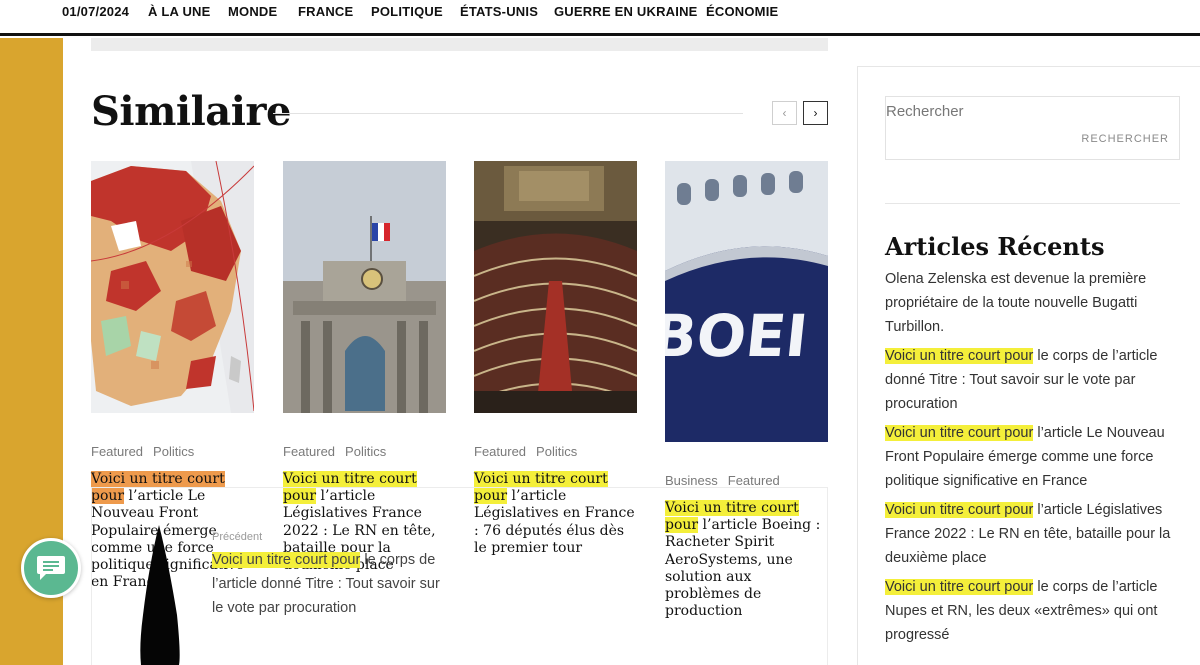  What do you see at coordinates (252, 11) in the screenshot?
I see `nav-item-monde: MONDE` at bounding box center [252, 11].